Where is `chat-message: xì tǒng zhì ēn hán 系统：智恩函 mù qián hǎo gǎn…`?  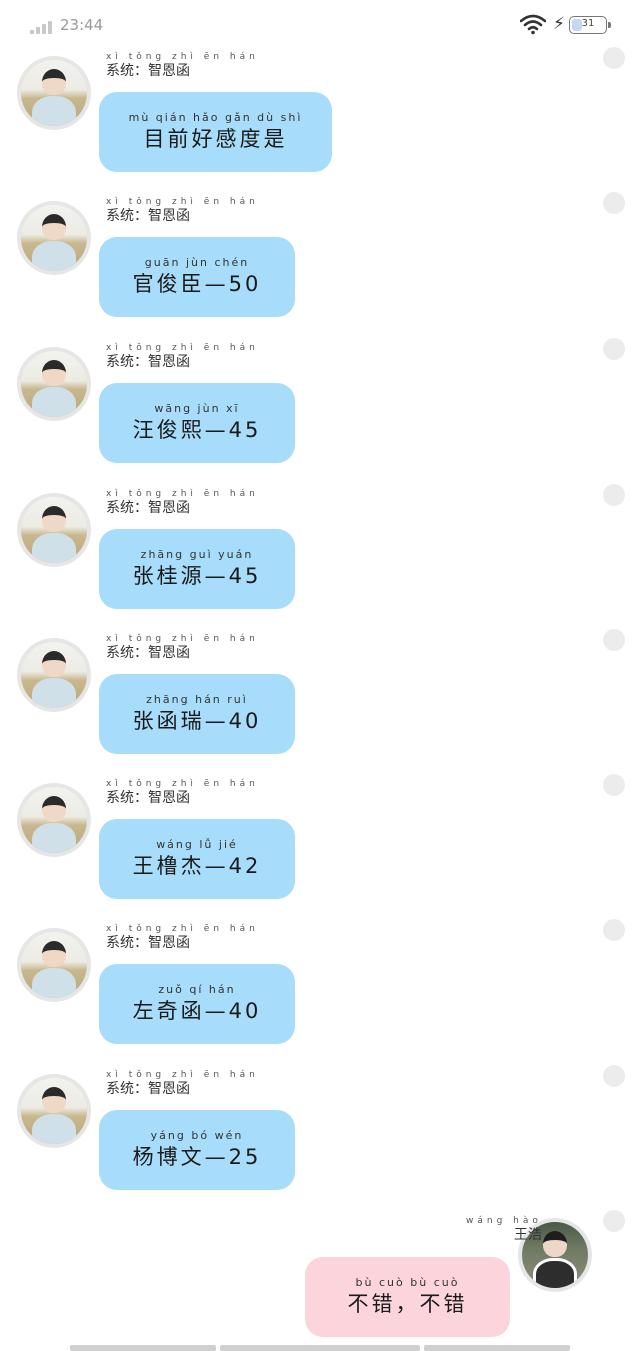 chat-message: xì tǒng zhì ēn hán 系统：智恩函 mù qián hǎo gǎn… is located at coordinates (320, 122).